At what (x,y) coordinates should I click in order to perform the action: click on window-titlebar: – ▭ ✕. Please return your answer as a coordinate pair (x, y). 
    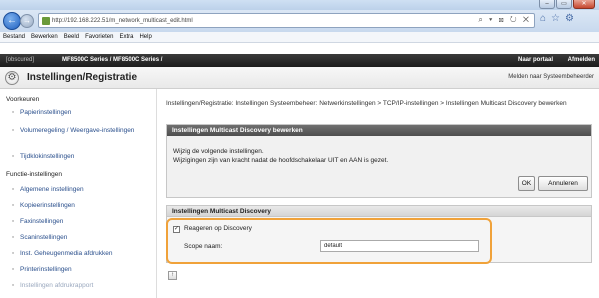
    Looking at the image, I should click on (299, 5).